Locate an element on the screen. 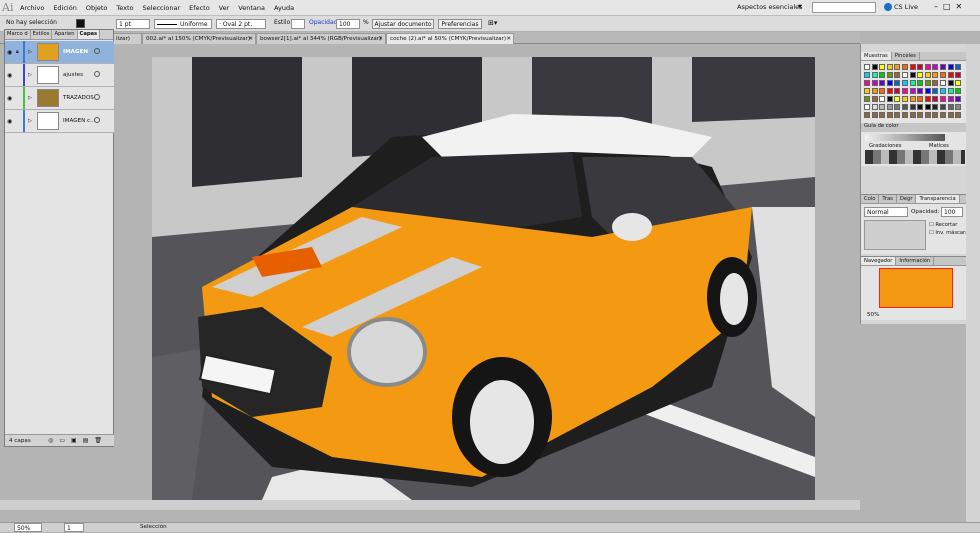 The height and width of the screenshot is (533, 980). menu-ver: Ver is located at coordinates (224, 8).